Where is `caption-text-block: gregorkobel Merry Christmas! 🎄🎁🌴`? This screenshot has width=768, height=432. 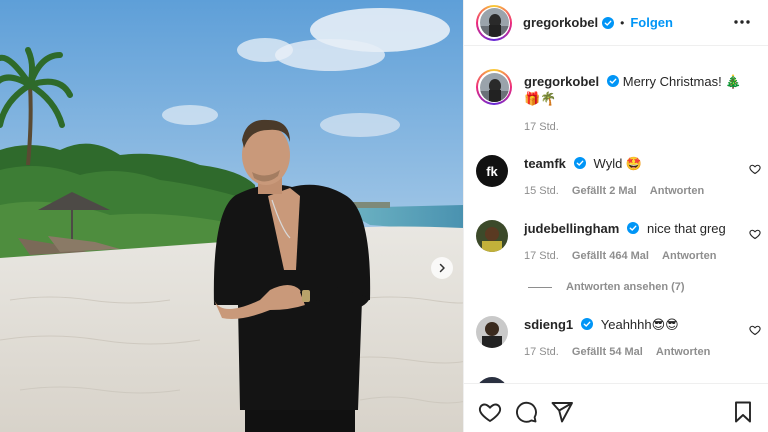
caption-text-block: gregorkobel Merry Christmas! 🎄🎁🌴 is located at coordinates (634, 90).